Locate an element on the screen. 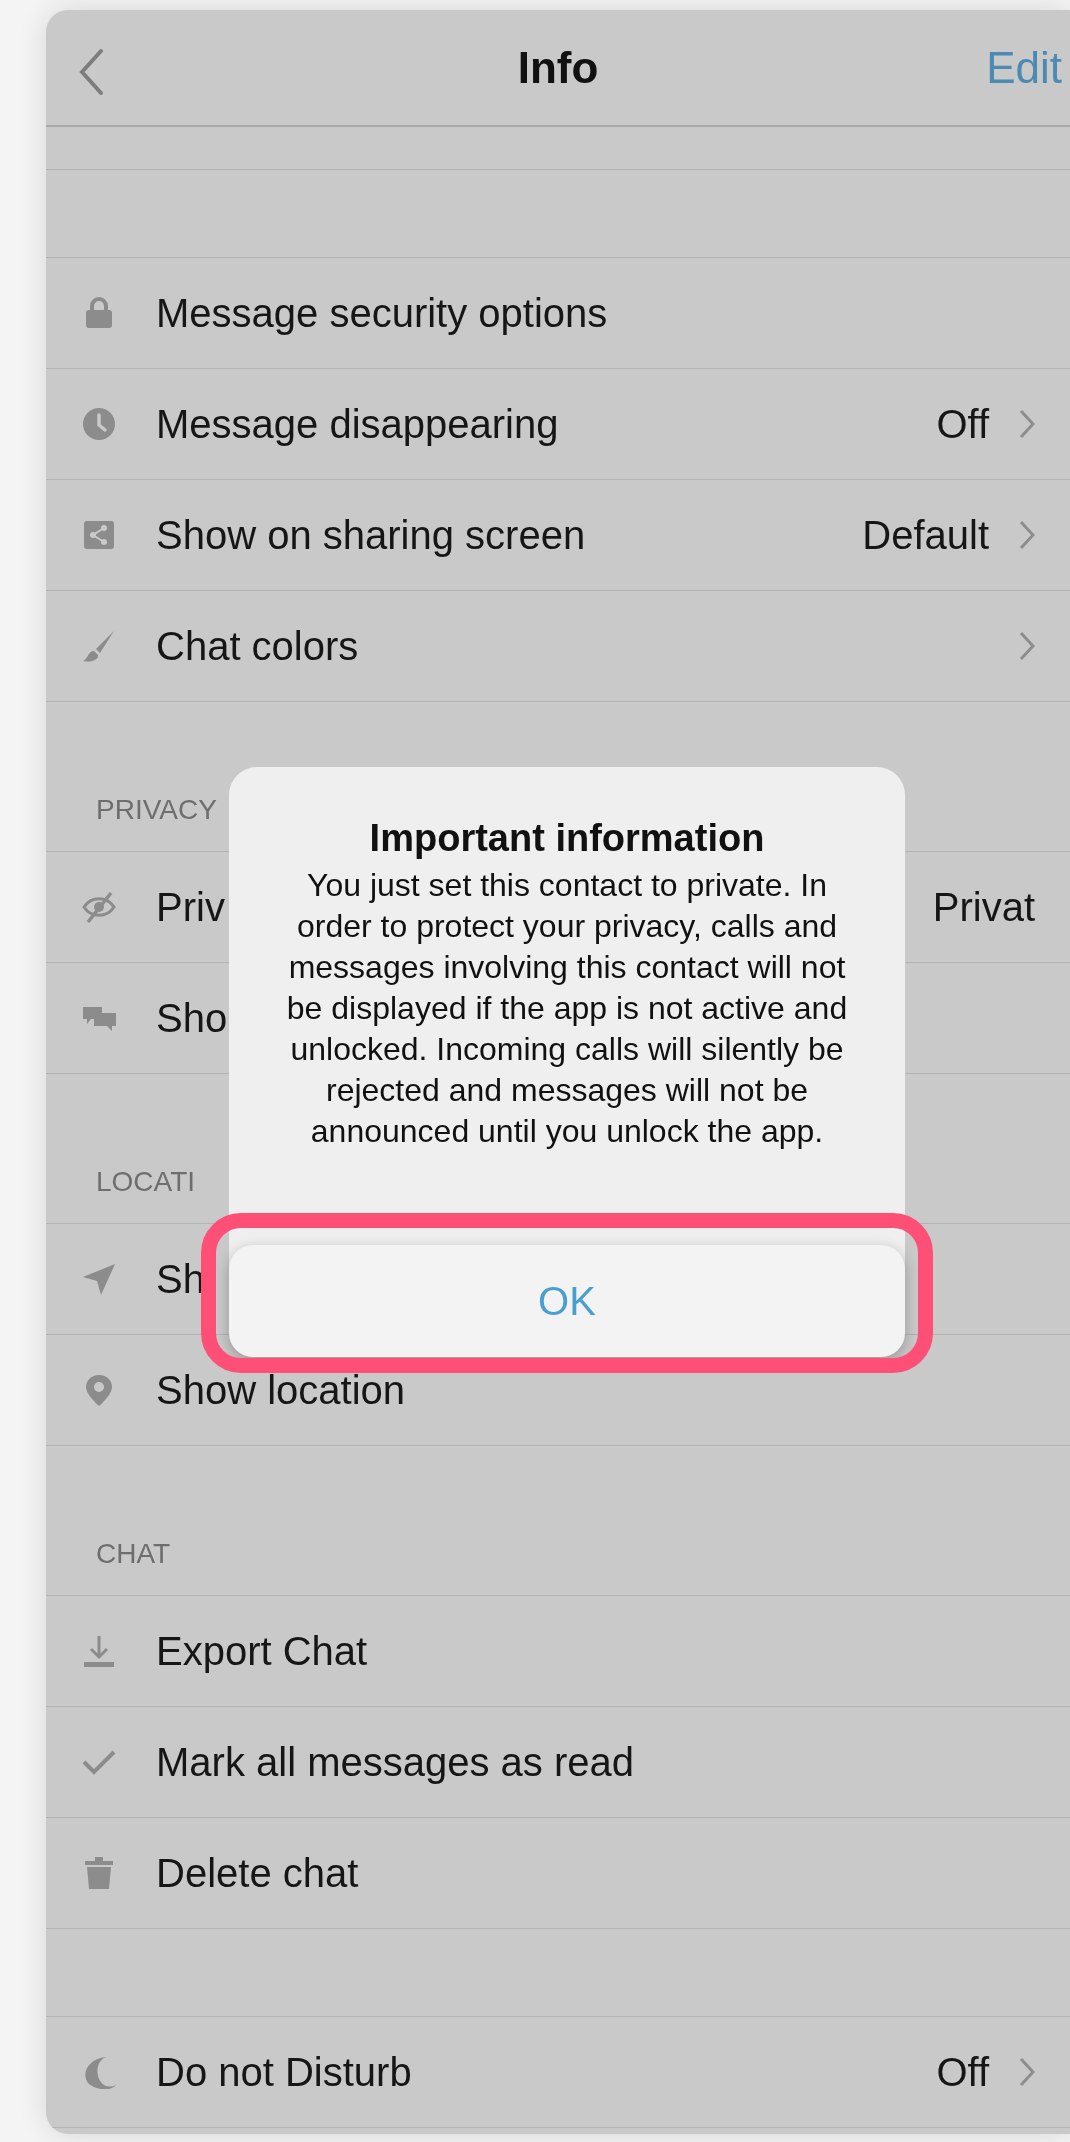 The height and width of the screenshot is (2142, 1070). row-value: Default is located at coordinates (925, 535).